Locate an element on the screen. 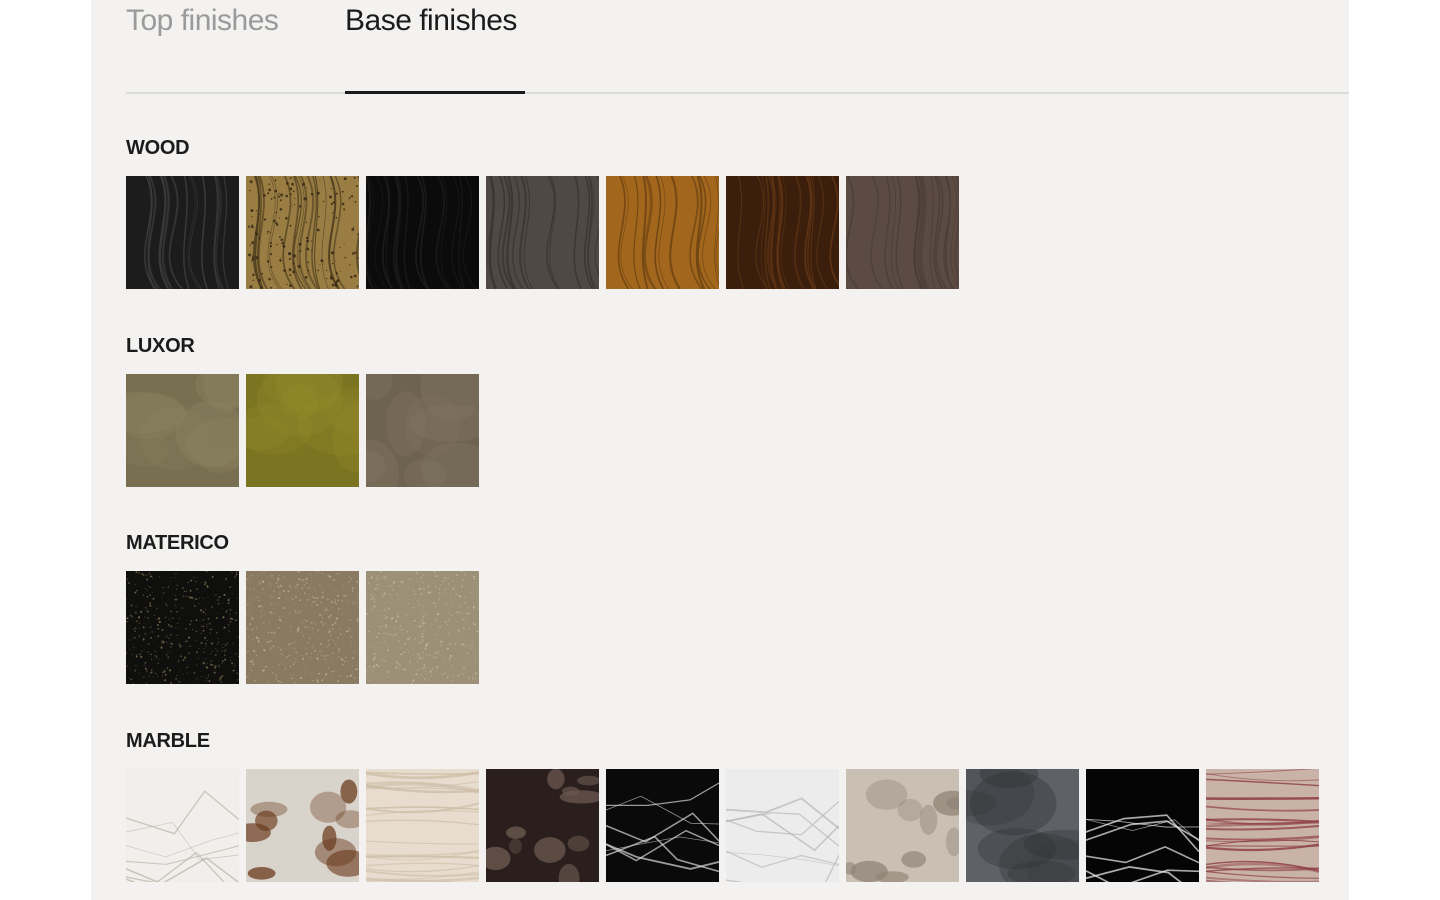 This screenshot has height=900, width=1440. section-title-luxor: LUXOR is located at coordinates (160, 346).